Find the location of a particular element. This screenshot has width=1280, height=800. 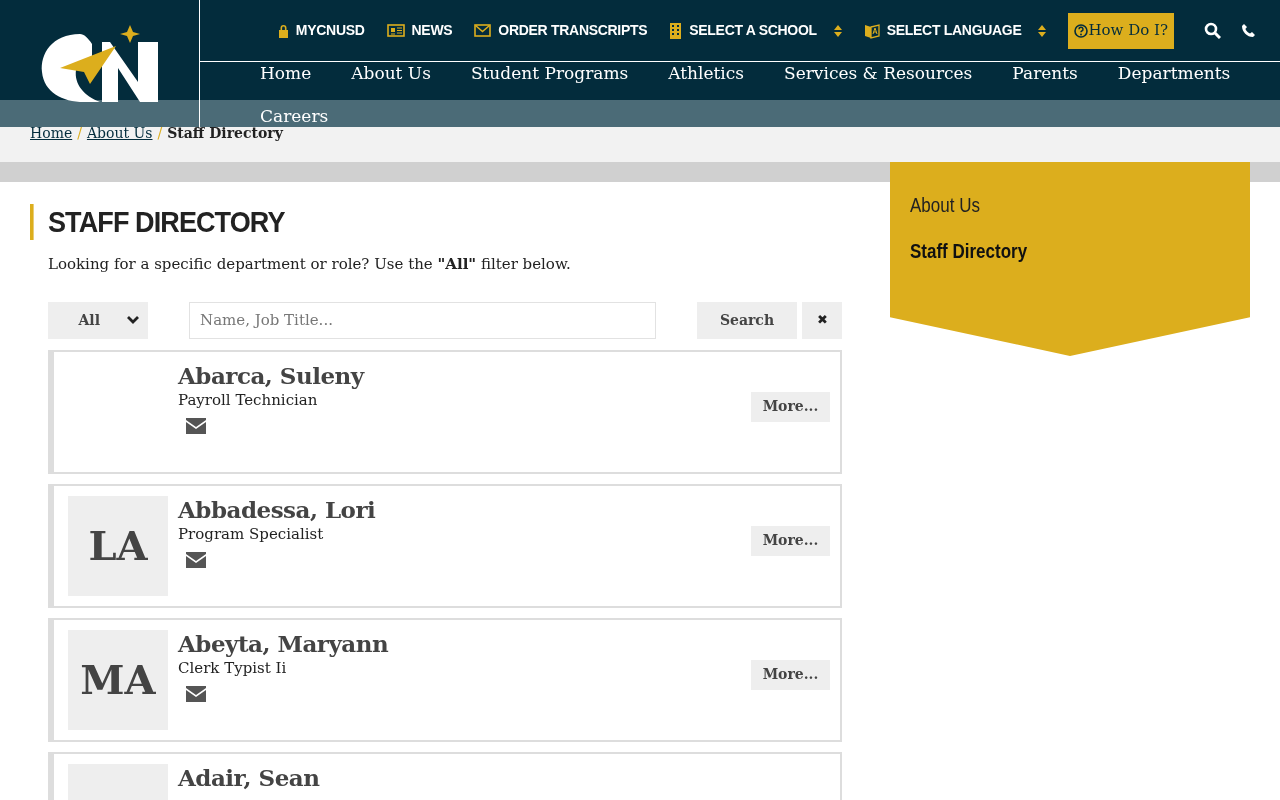

select-dropdown: SELECT A SCHOOL is located at coordinates (755, 30).